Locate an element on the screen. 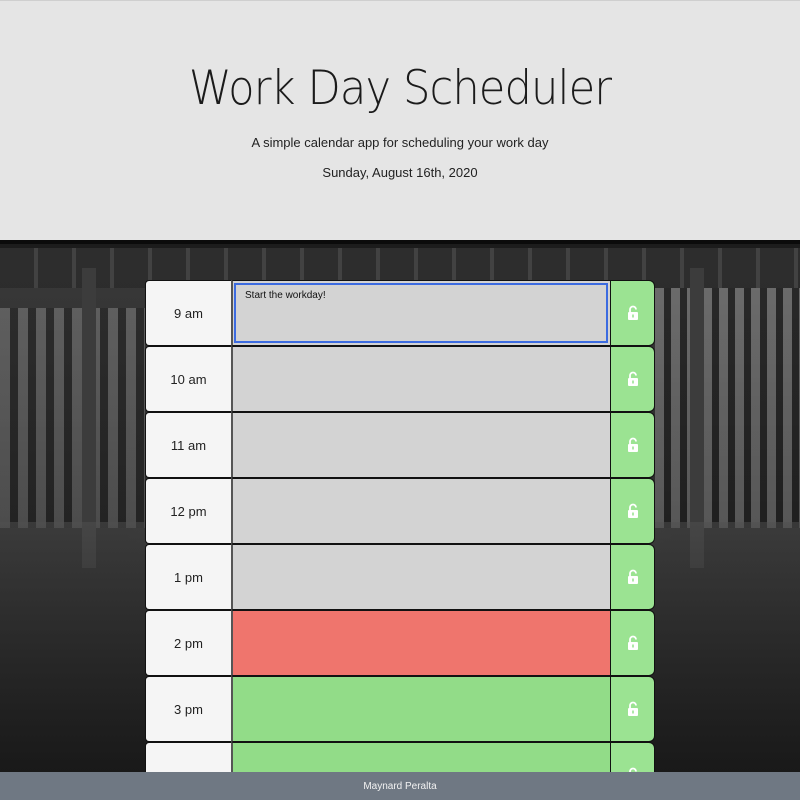 The image size is (800, 800). time-block-row: 2 pm is located at coordinates (400, 643).